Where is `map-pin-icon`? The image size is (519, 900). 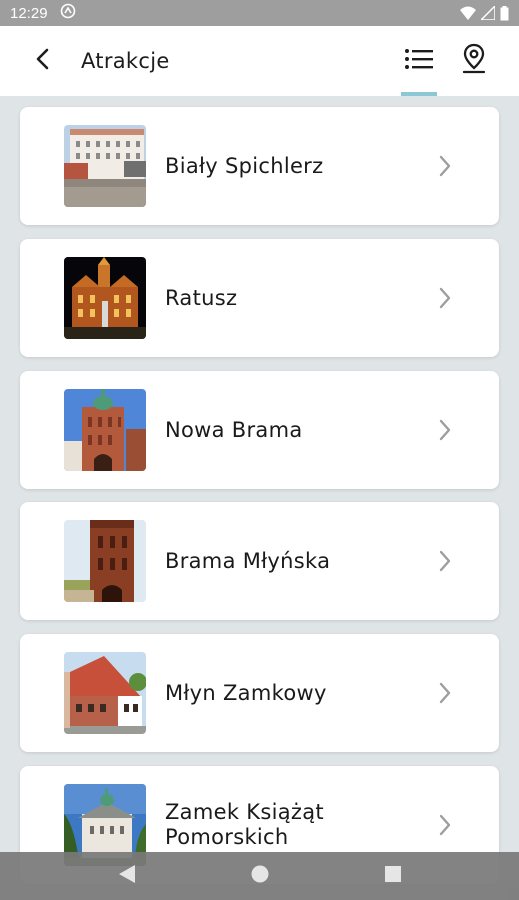 map-pin-icon is located at coordinates (474, 61).